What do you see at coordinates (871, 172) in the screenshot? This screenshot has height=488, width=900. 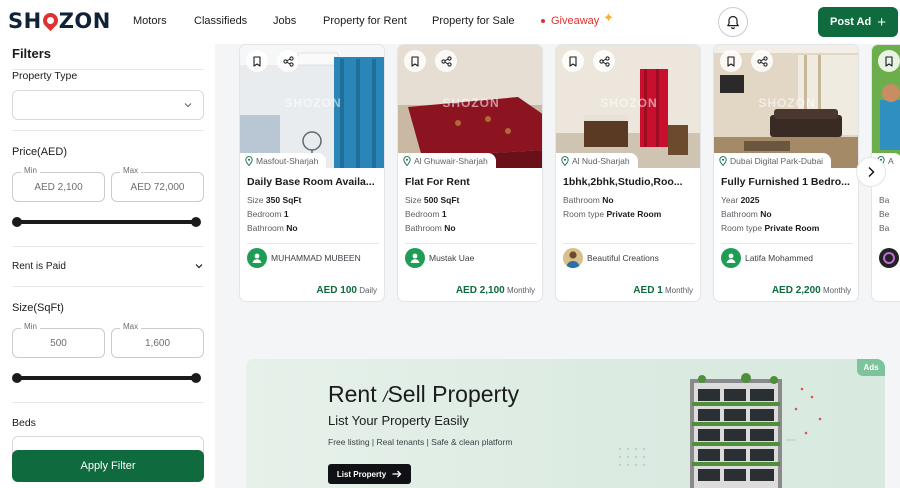 I see `next-listings-button` at bounding box center [871, 172].